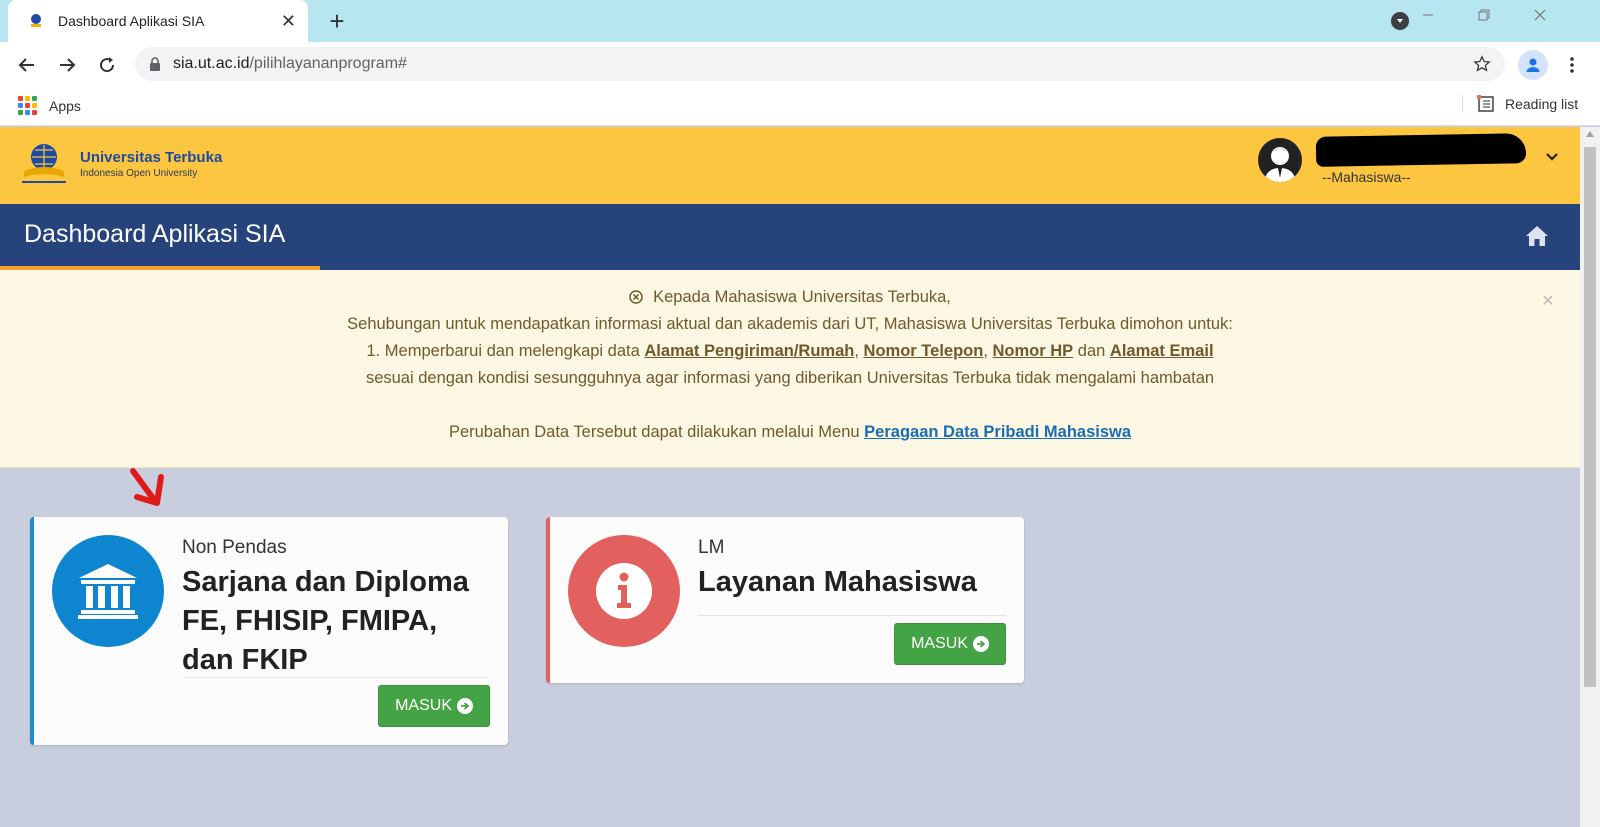 The image size is (1600, 827). What do you see at coordinates (800, 21) in the screenshot?
I see `browser-tab-strip: Dashboard Aplikasi SIA ✕ +` at bounding box center [800, 21].